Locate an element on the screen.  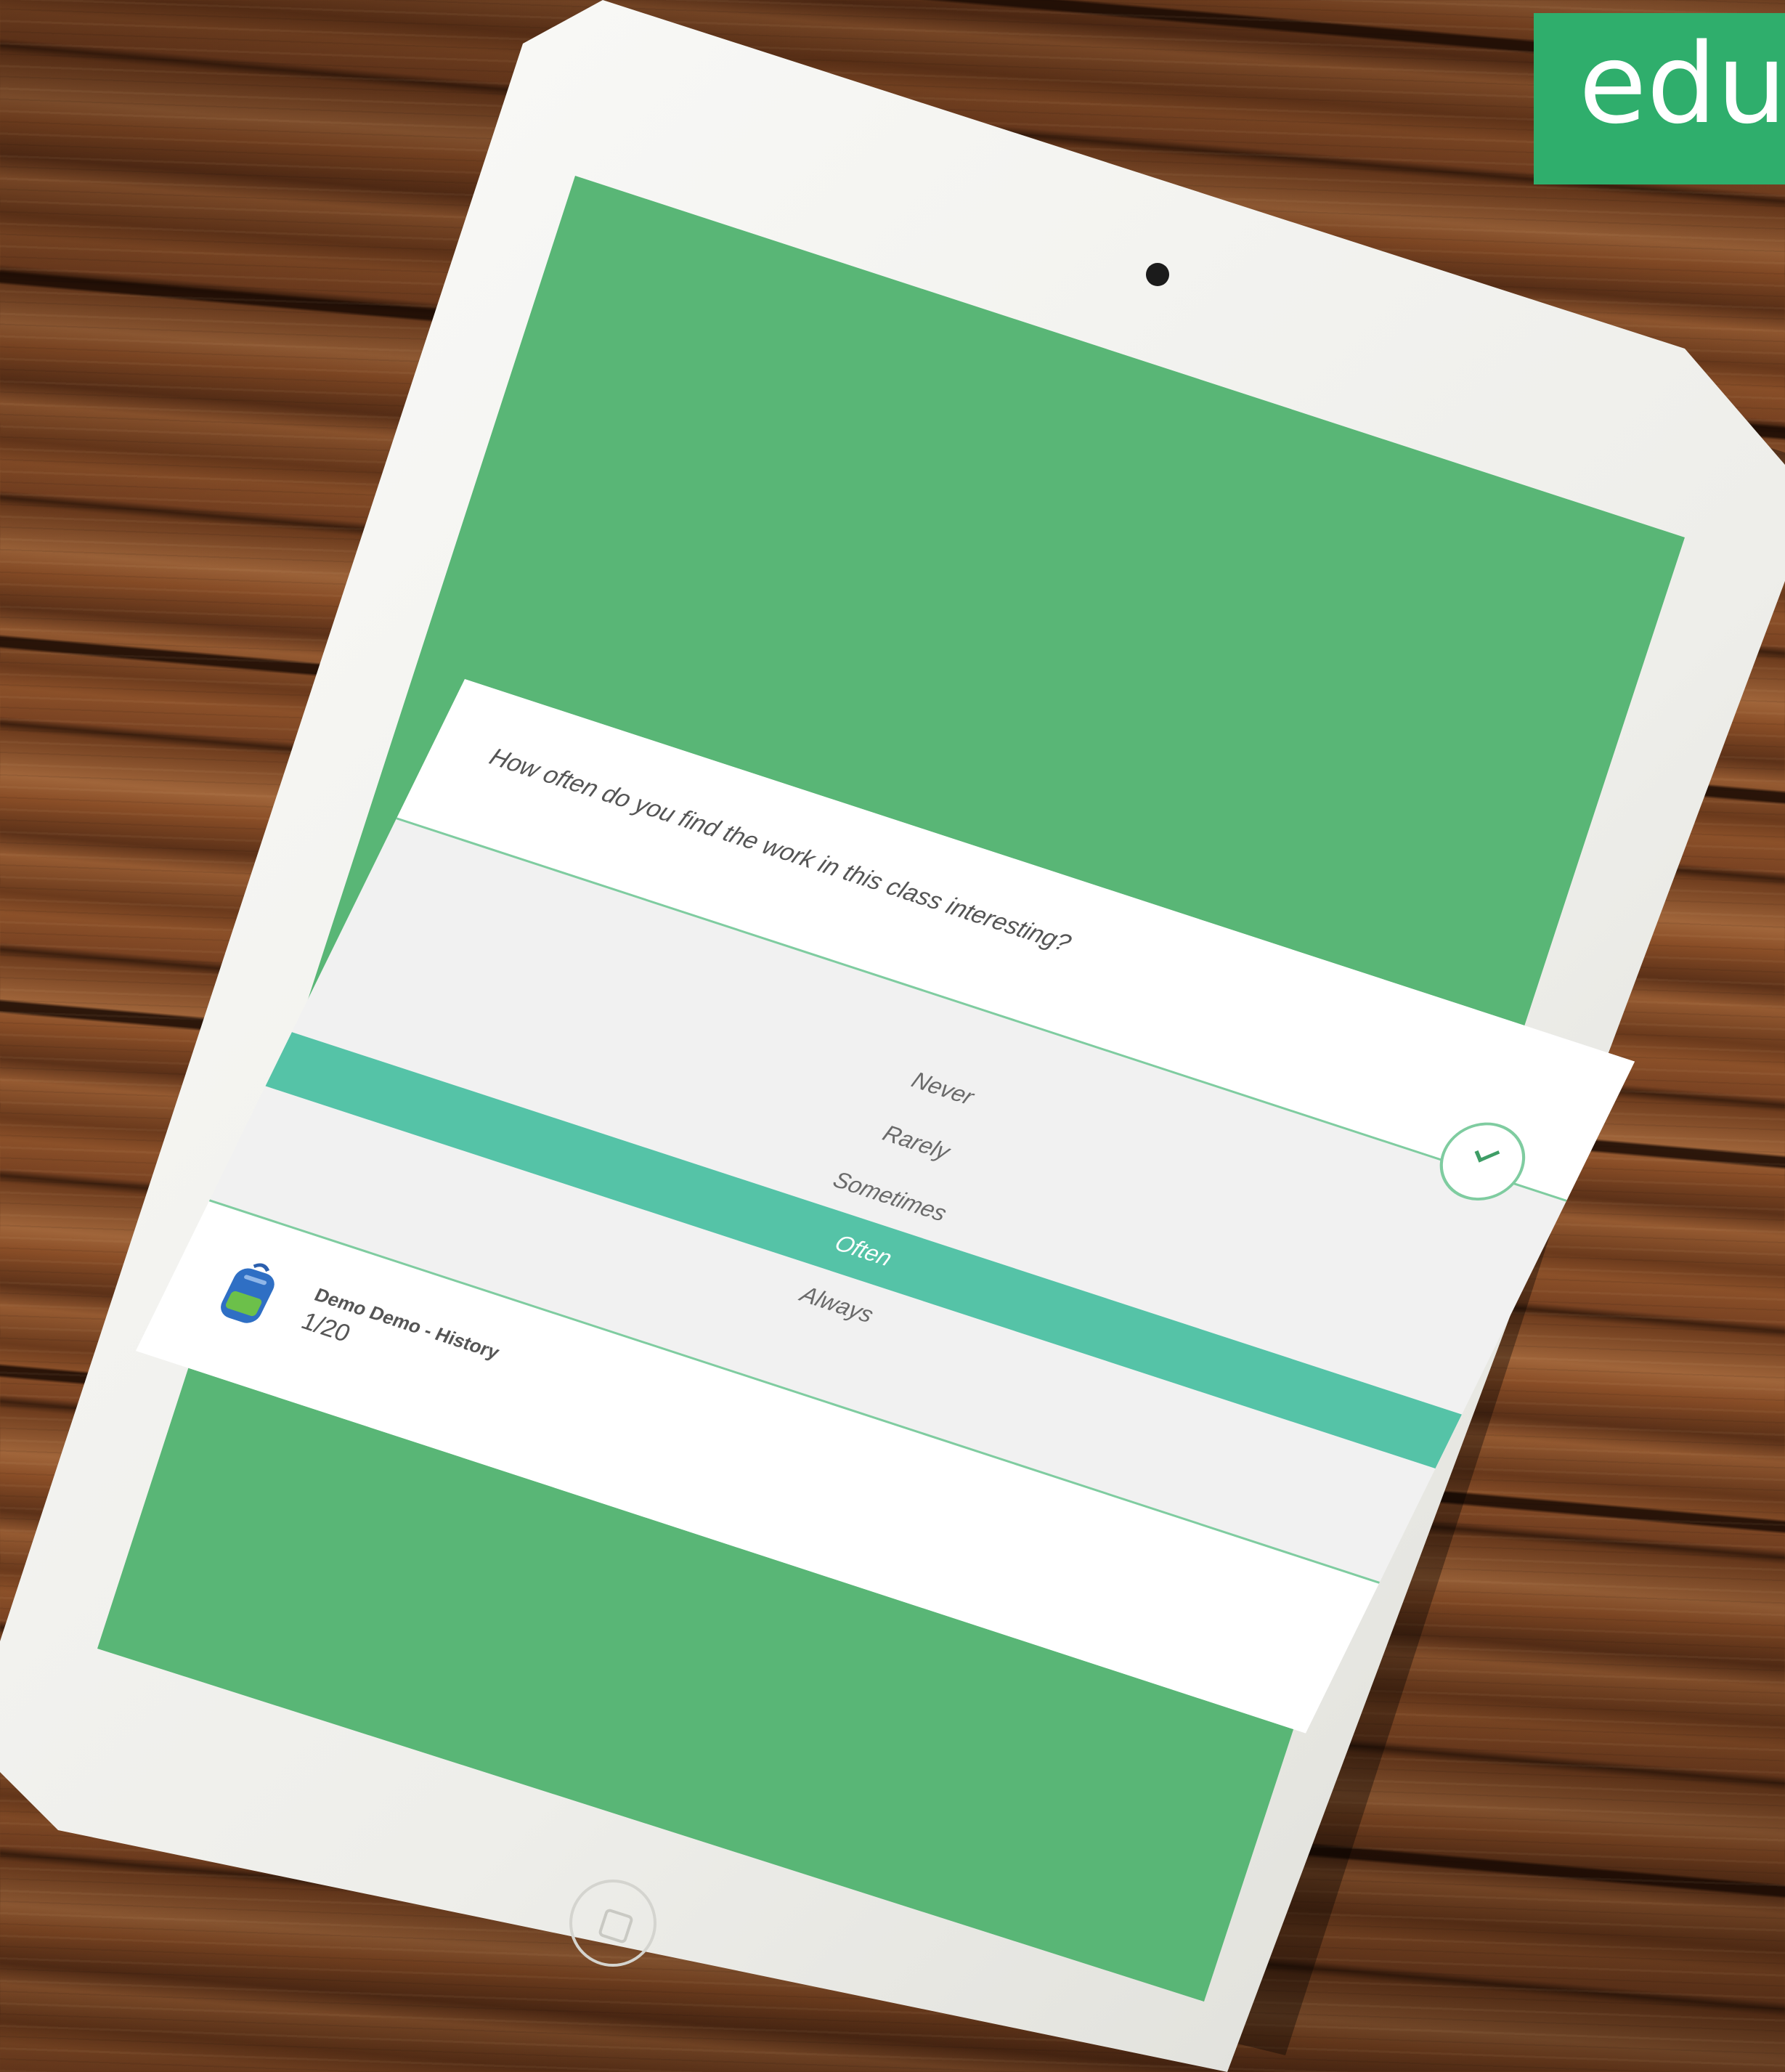
checkmark-icon is located at coordinates (1487, 1152).